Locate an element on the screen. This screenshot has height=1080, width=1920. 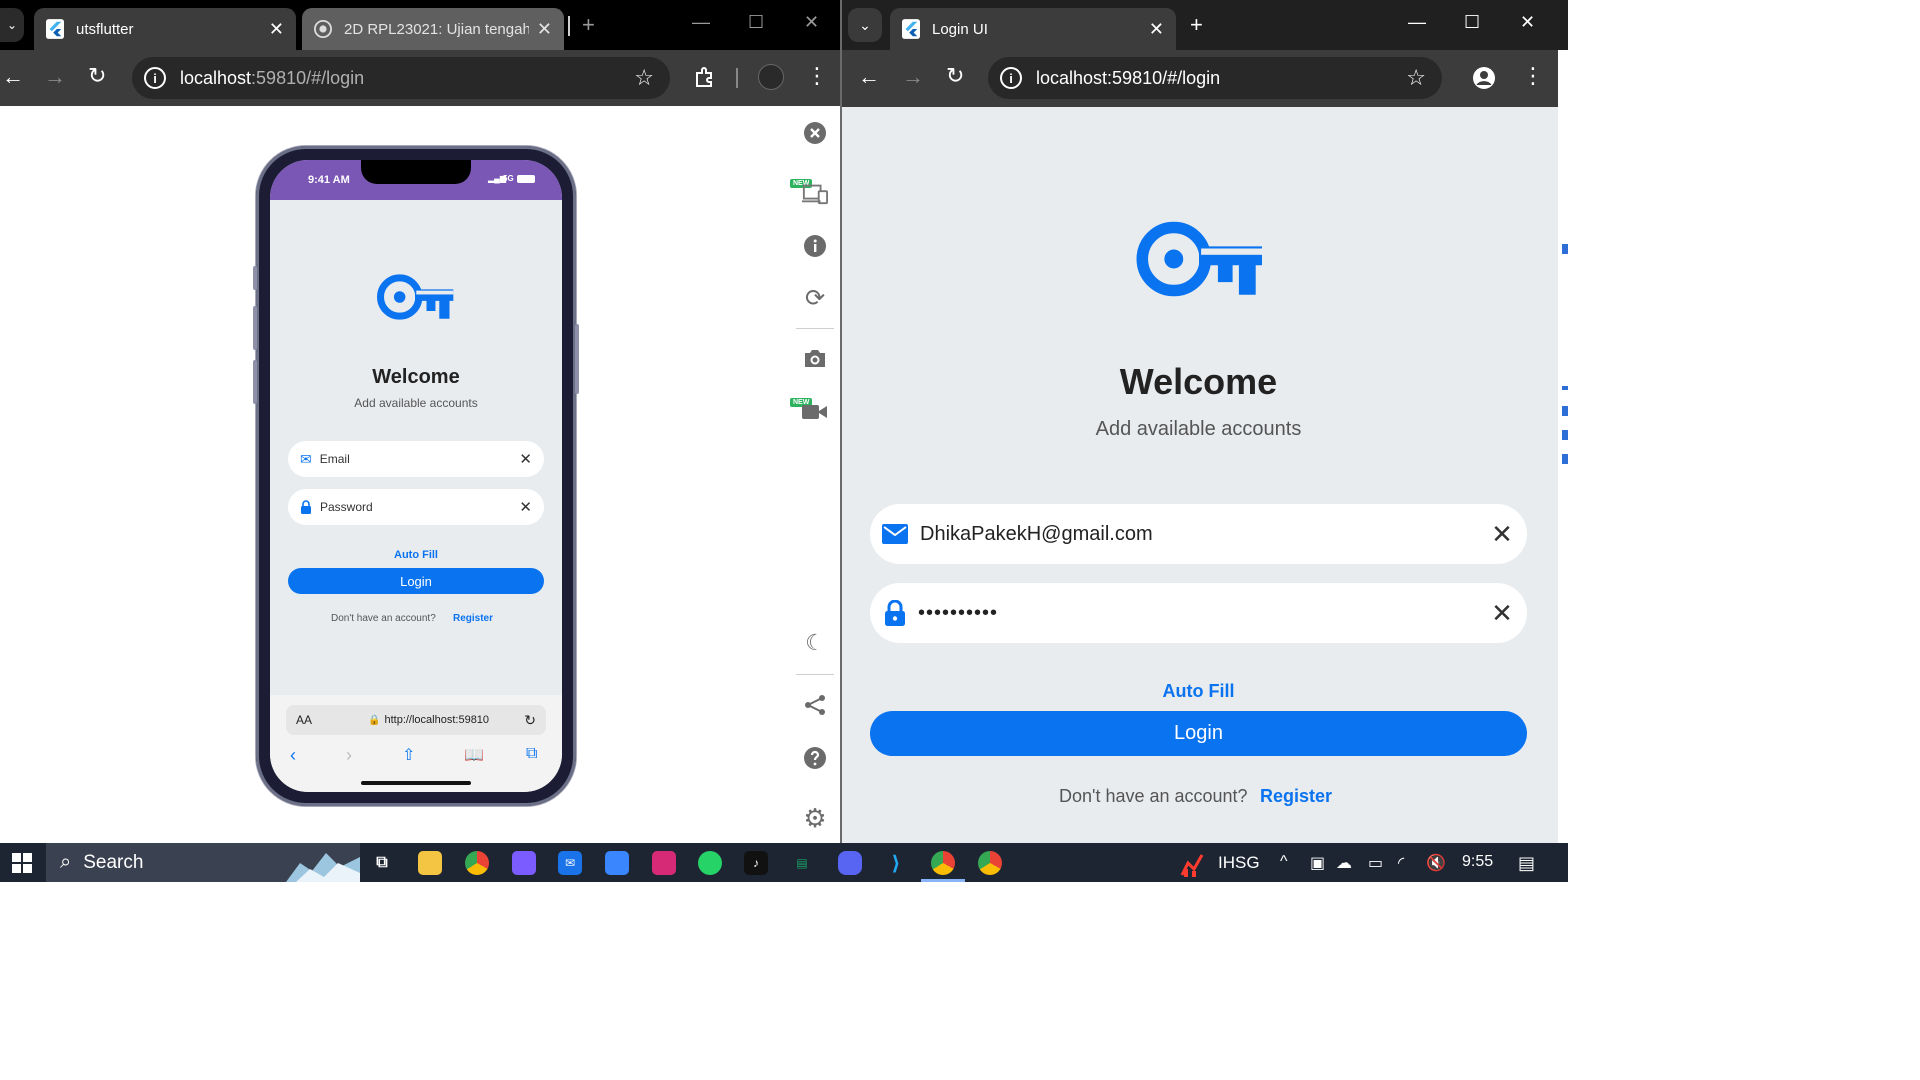
address-bar: i localhost:59810/#/login ☆ is located at coordinates (1215, 78).